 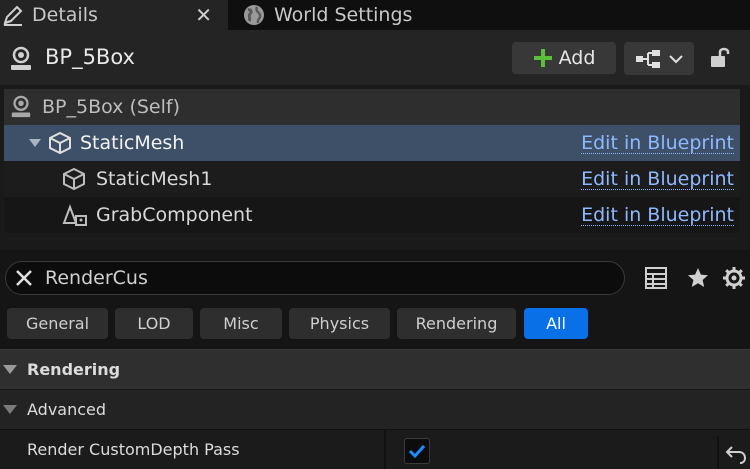 I want to click on globe-icon, so click(x=254, y=15).